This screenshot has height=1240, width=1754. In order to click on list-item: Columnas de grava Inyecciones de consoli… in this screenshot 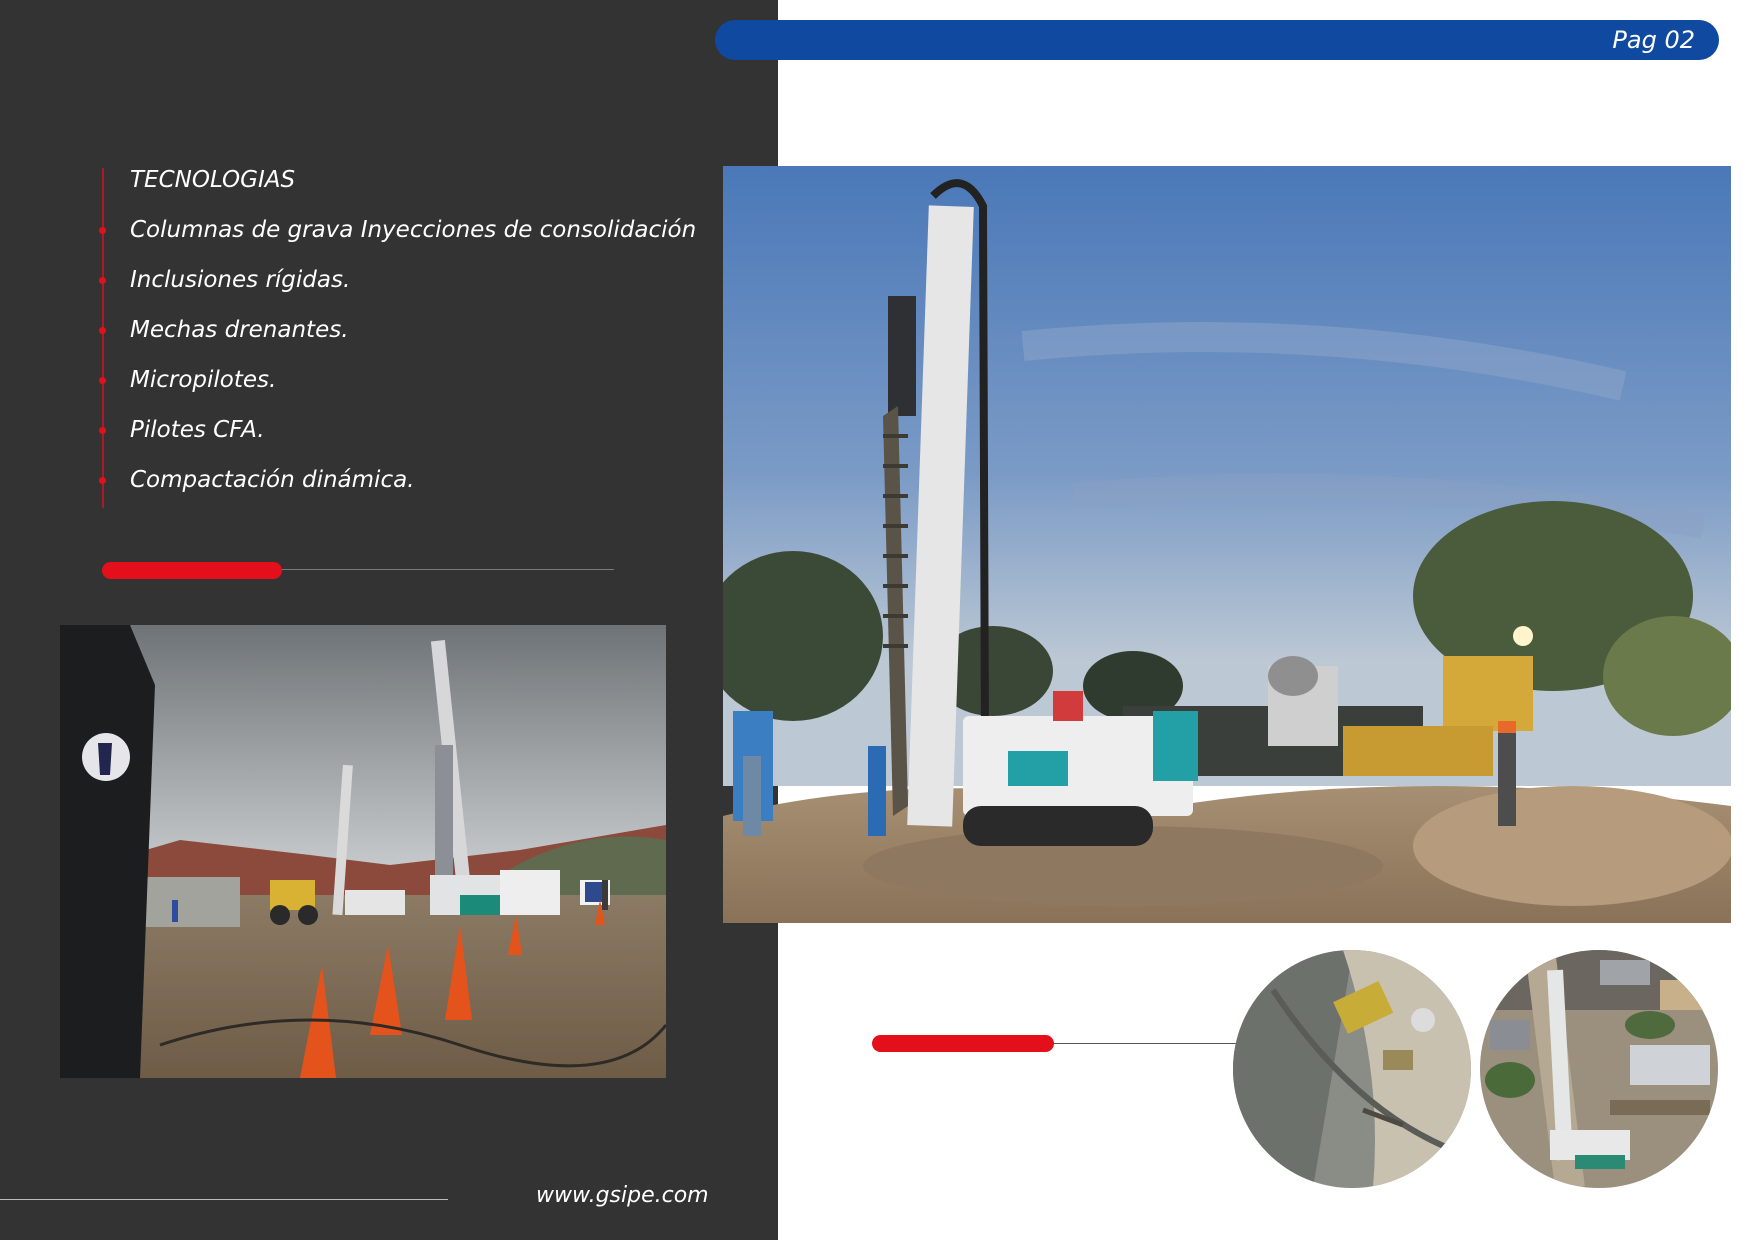, I will do `click(397, 230)`.